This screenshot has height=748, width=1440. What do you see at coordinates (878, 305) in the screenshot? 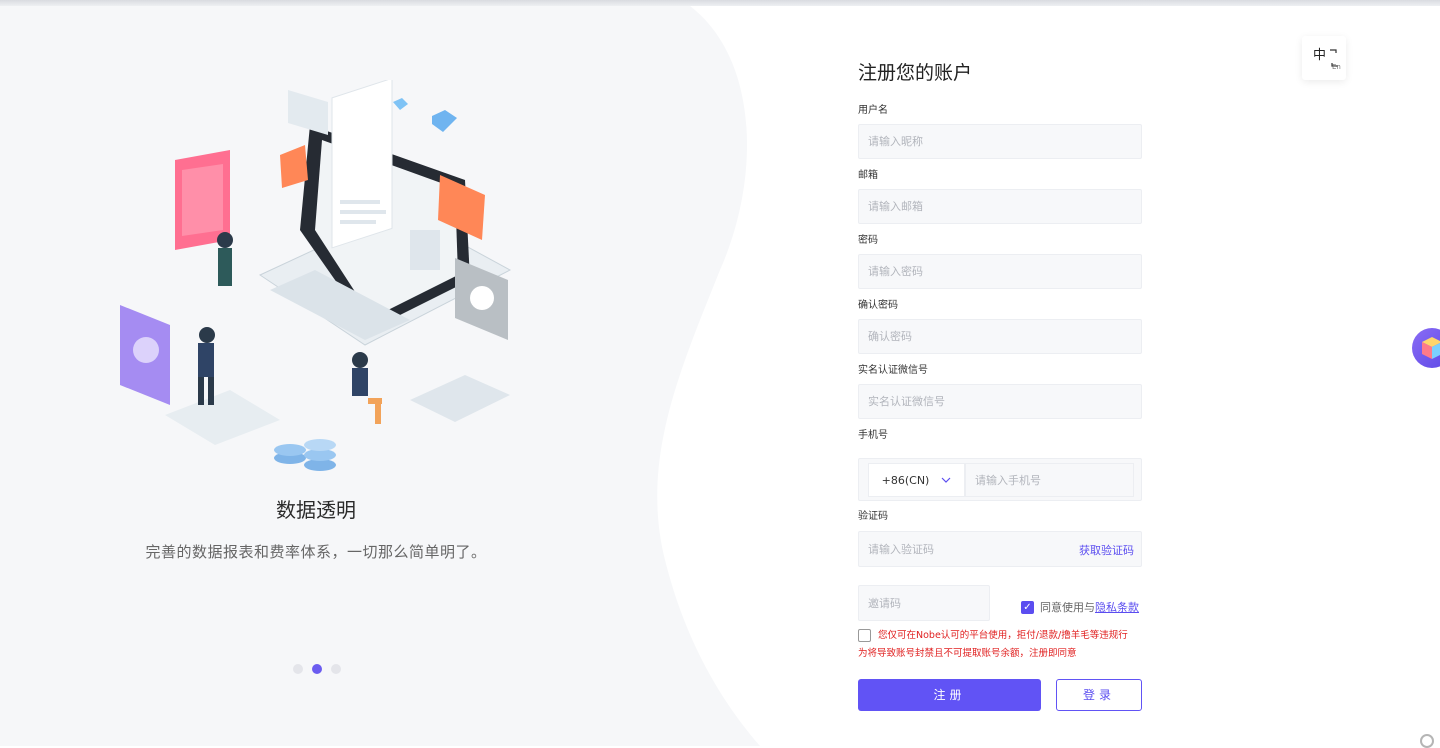
I see `confirm-password-label: 确认密码` at bounding box center [878, 305].